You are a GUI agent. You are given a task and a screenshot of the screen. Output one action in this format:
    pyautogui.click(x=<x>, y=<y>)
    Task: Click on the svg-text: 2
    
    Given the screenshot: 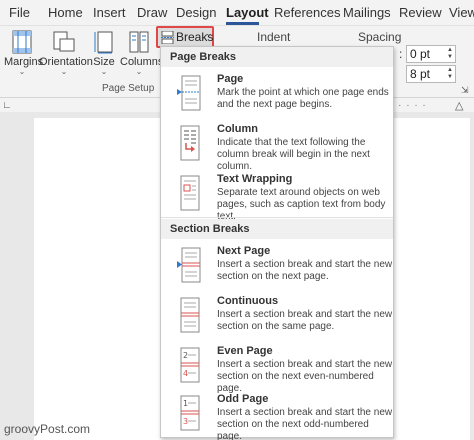 What is the action you would take?
    pyautogui.click(x=185, y=355)
    